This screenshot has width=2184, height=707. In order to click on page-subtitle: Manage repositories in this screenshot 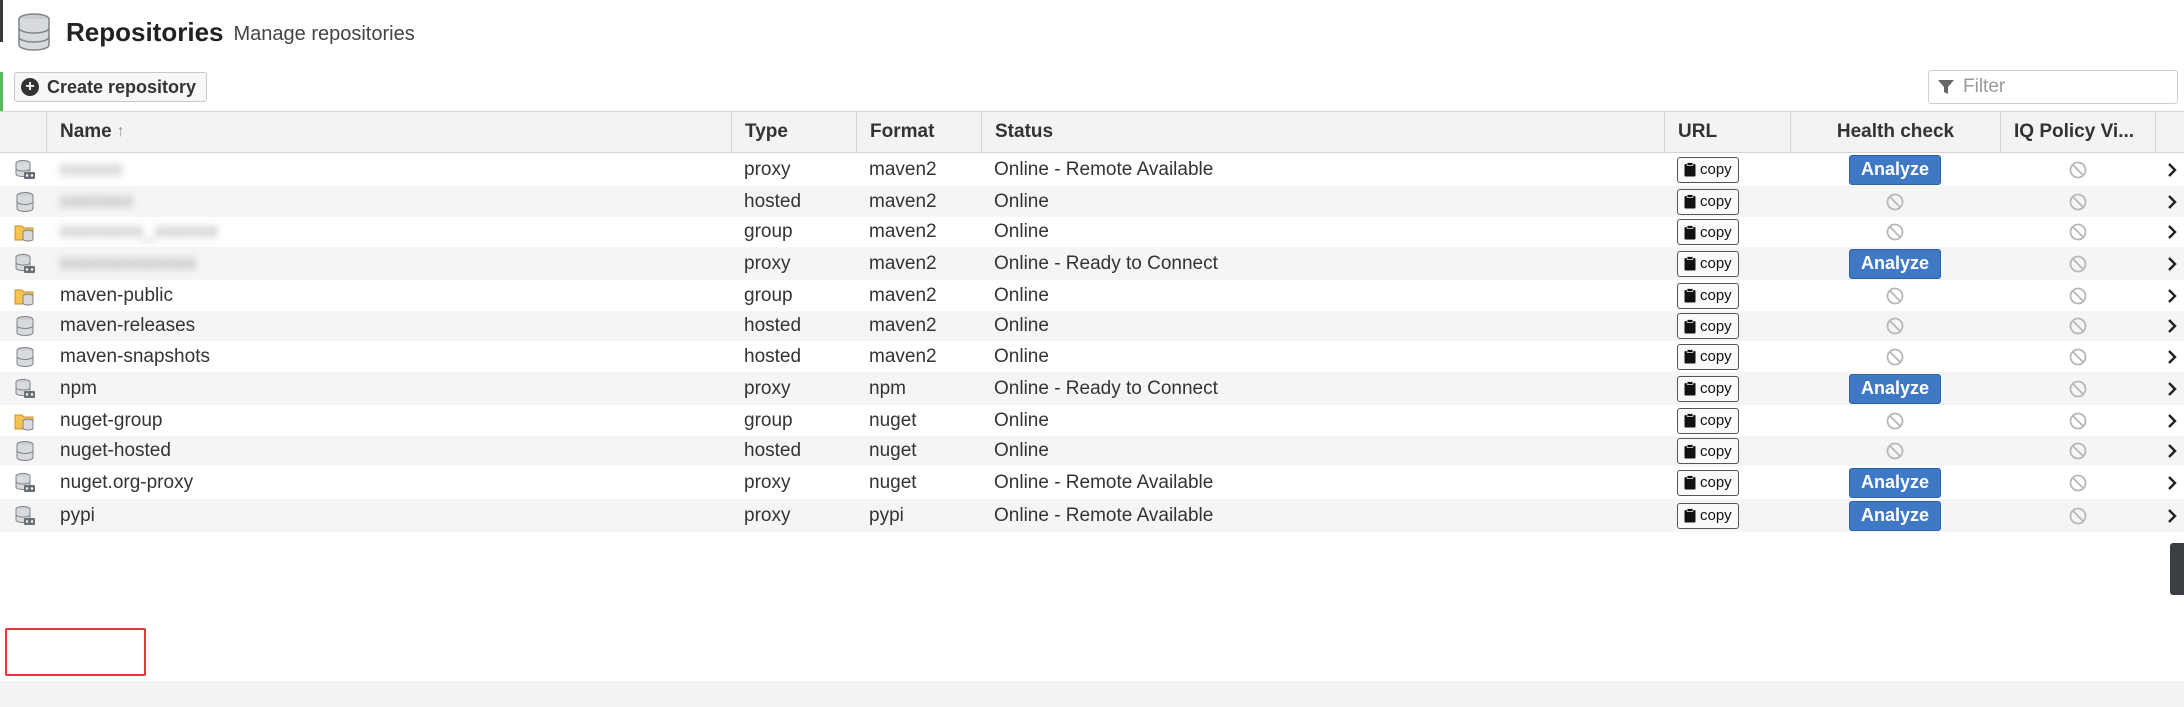, I will do `click(324, 33)`.